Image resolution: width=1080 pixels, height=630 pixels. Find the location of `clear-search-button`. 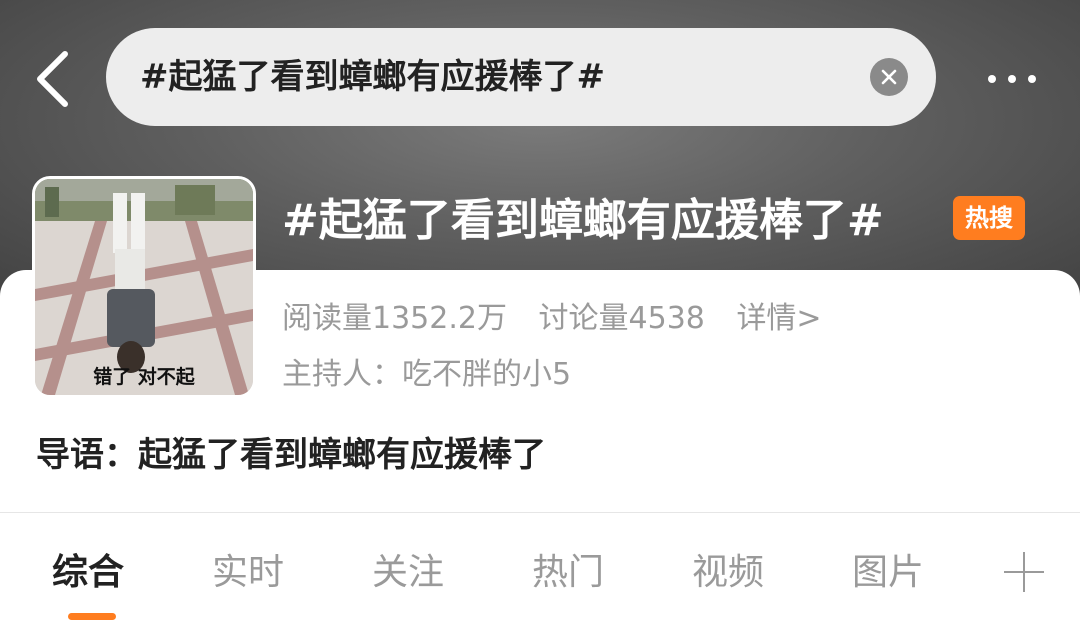

clear-search-button is located at coordinates (889, 77).